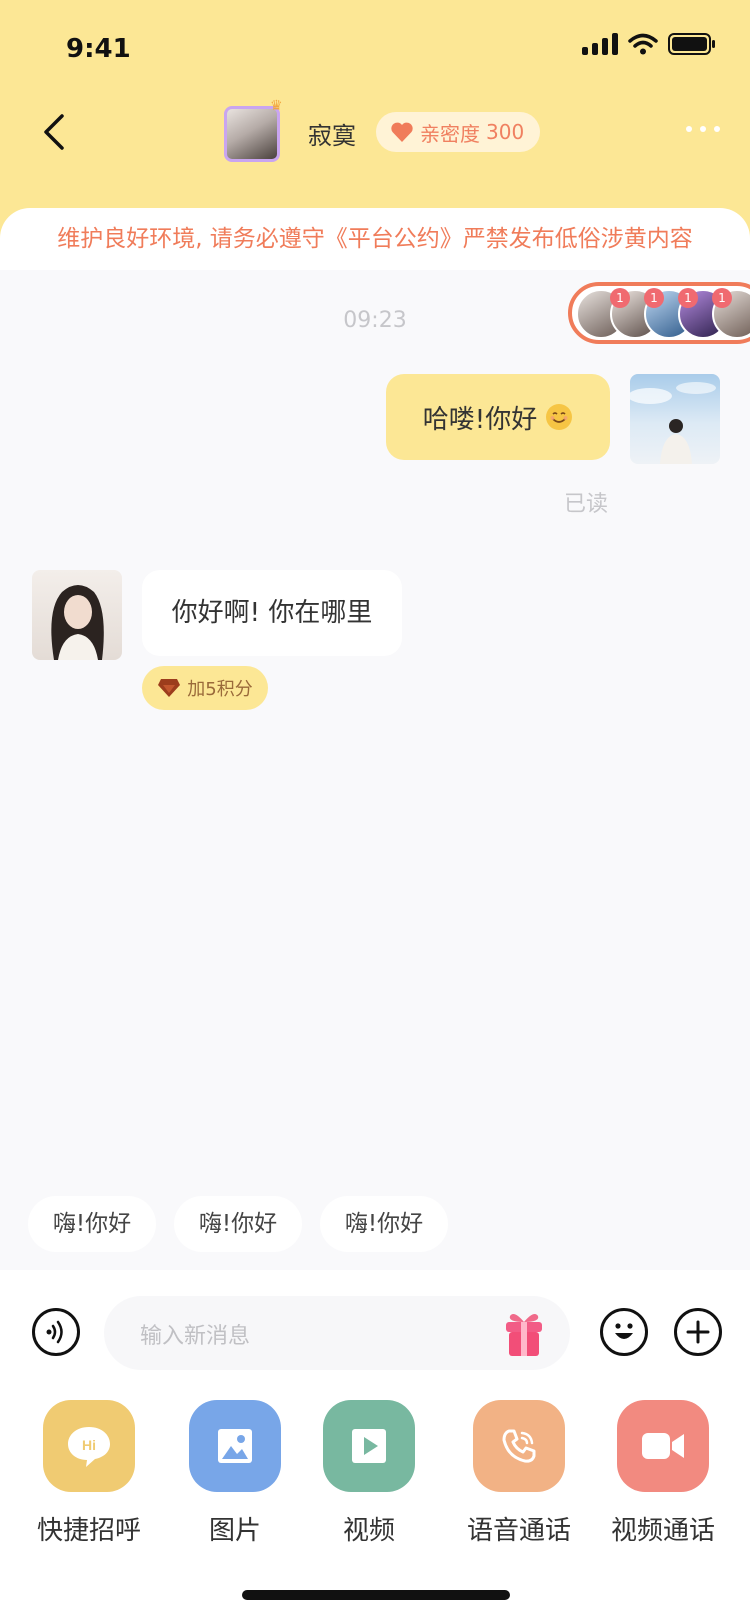  I want to click on outgoing-message-bubble: 哈喽!你好, so click(498, 417).